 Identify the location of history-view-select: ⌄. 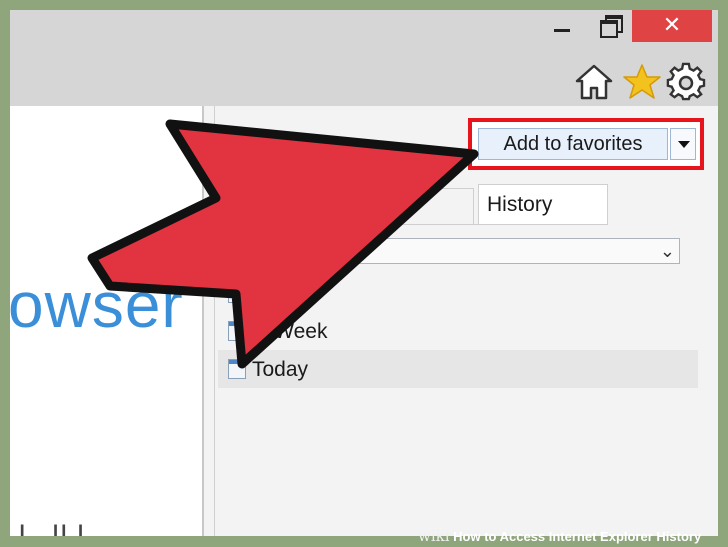
(450, 251).